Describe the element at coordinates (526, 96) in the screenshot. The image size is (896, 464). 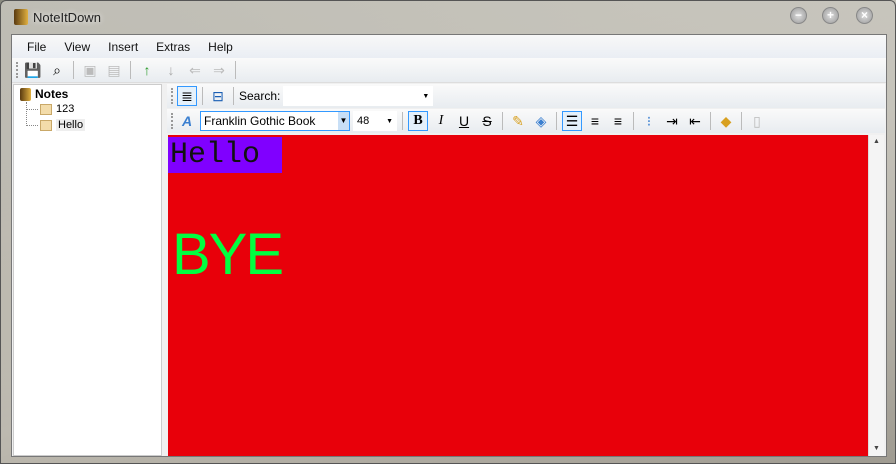
I see `search-toolbar: ≣ ⊟ Search: ▼` at that location.